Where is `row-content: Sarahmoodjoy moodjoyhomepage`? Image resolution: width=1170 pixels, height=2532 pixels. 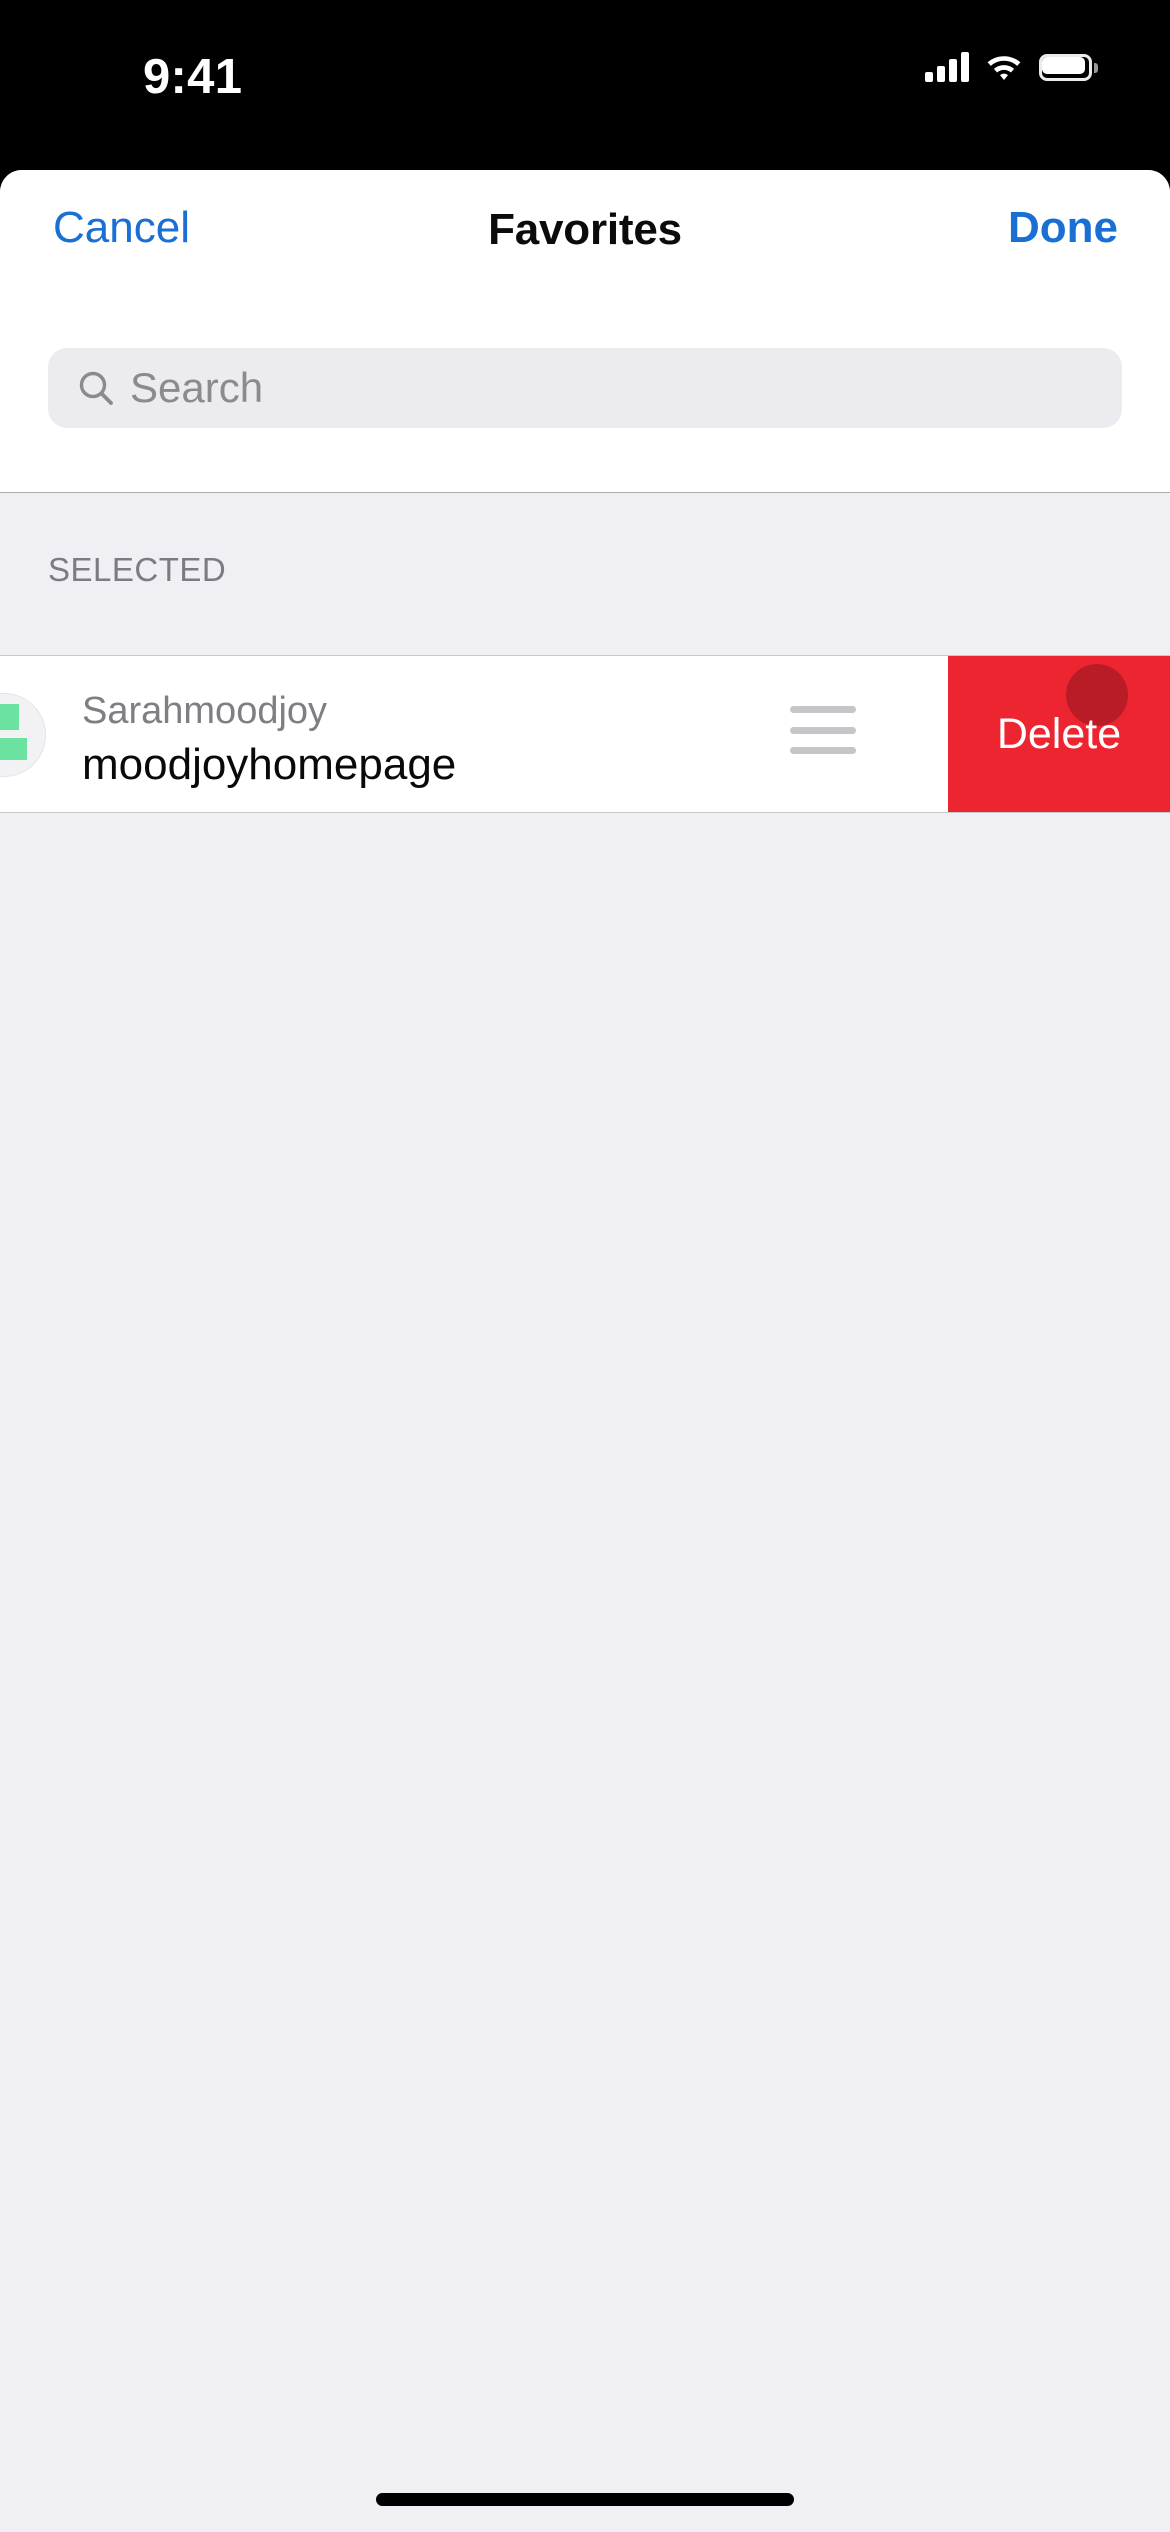
row-content: Sarahmoodjoy moodjoyhomepage is located at coordinates (474, 734).